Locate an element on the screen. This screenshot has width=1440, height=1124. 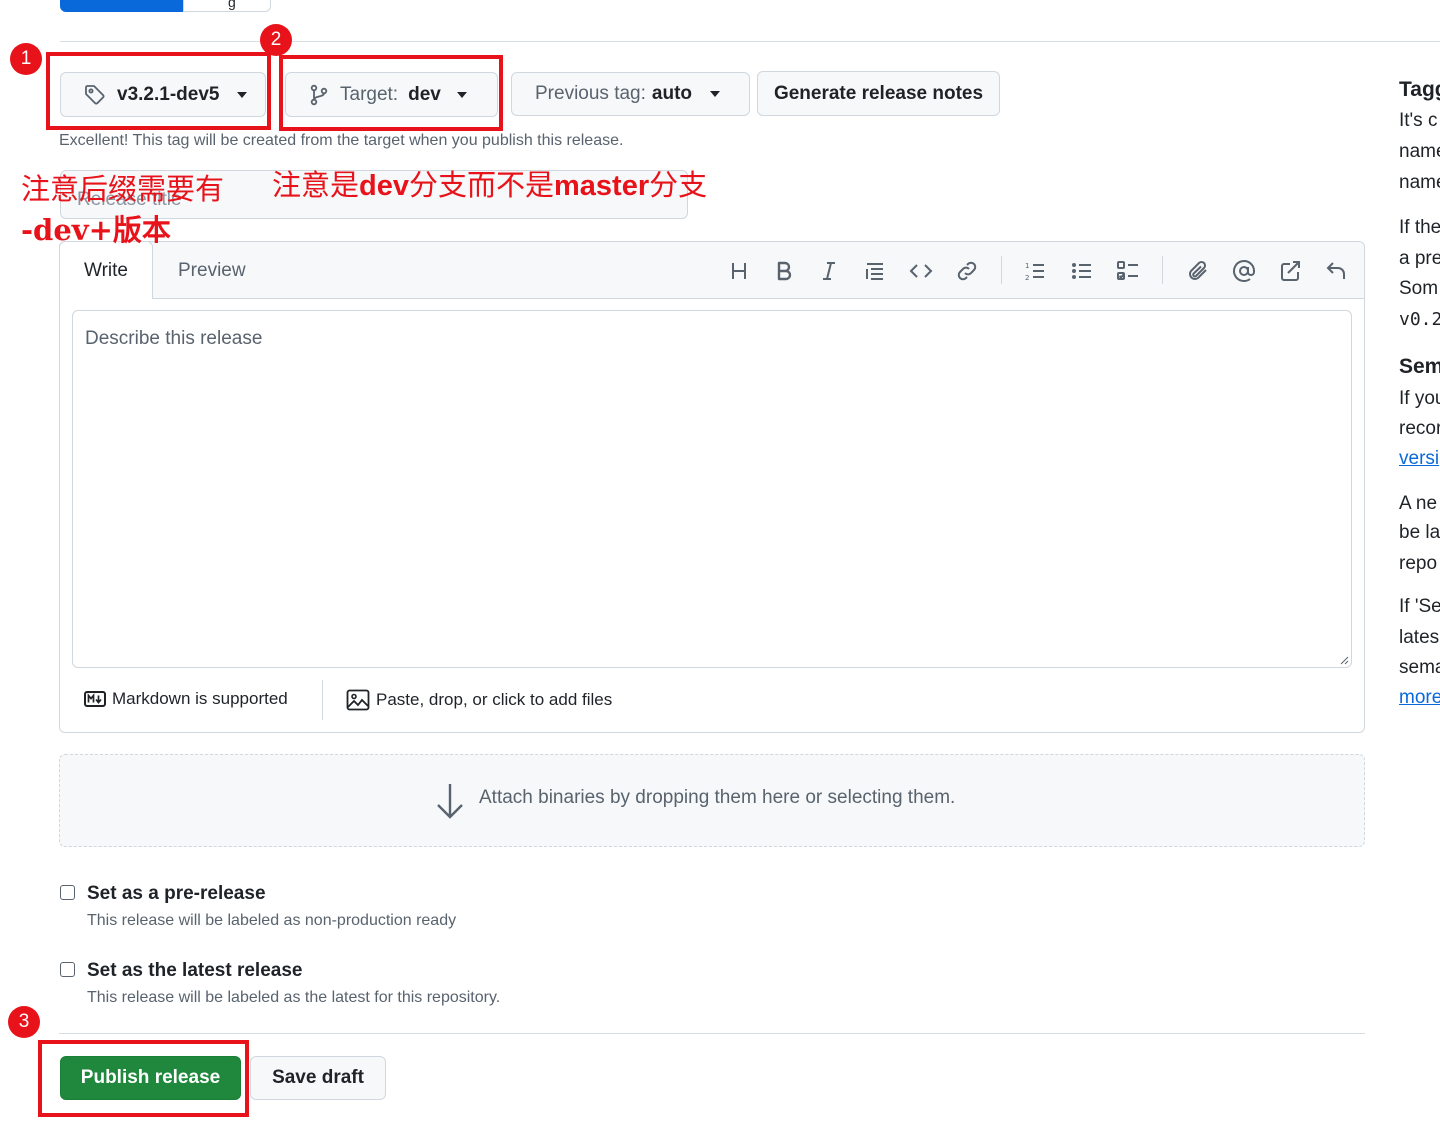
sidebar-text: be la is located at coordinates (1419, 532).